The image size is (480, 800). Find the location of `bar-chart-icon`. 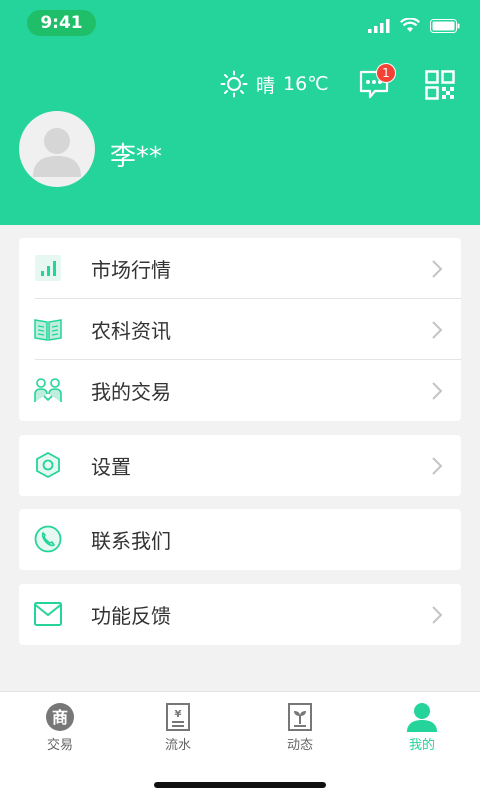

bar-chart-icon is located at coordinates (48, 268).